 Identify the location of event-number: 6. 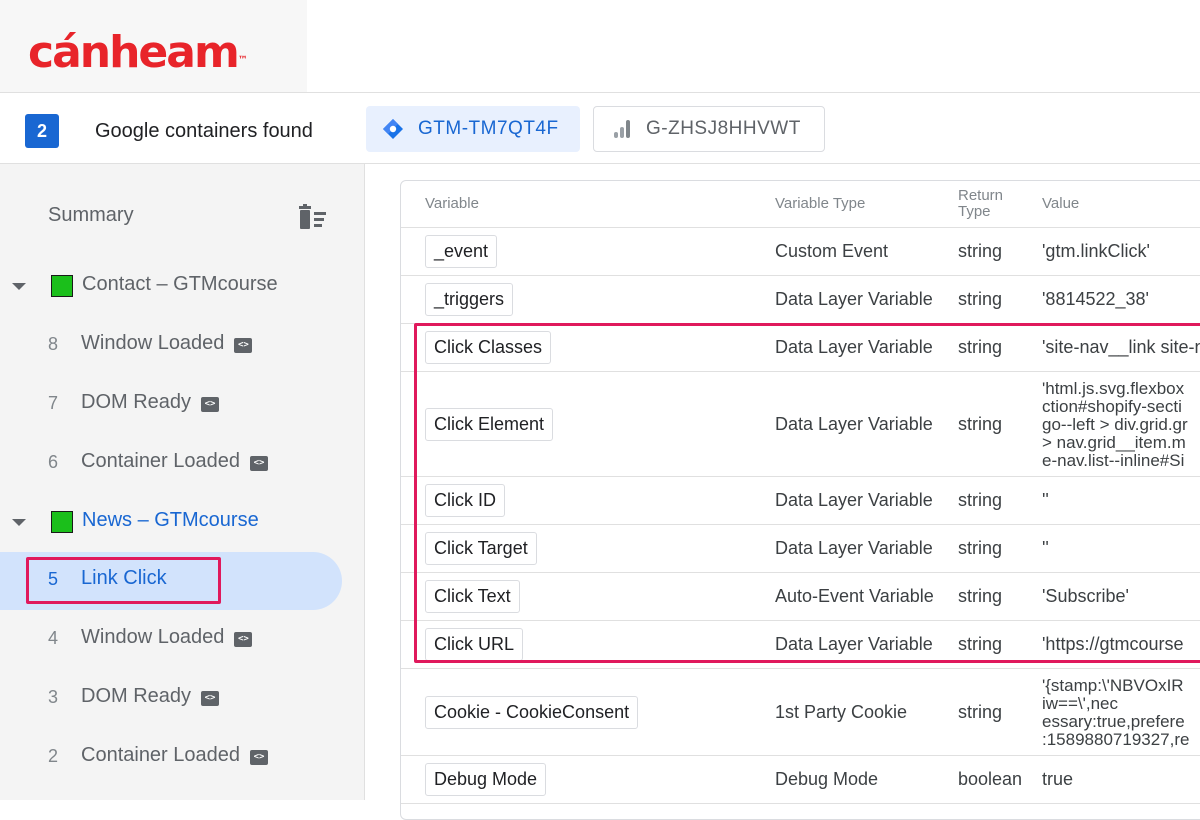
(53, 462).